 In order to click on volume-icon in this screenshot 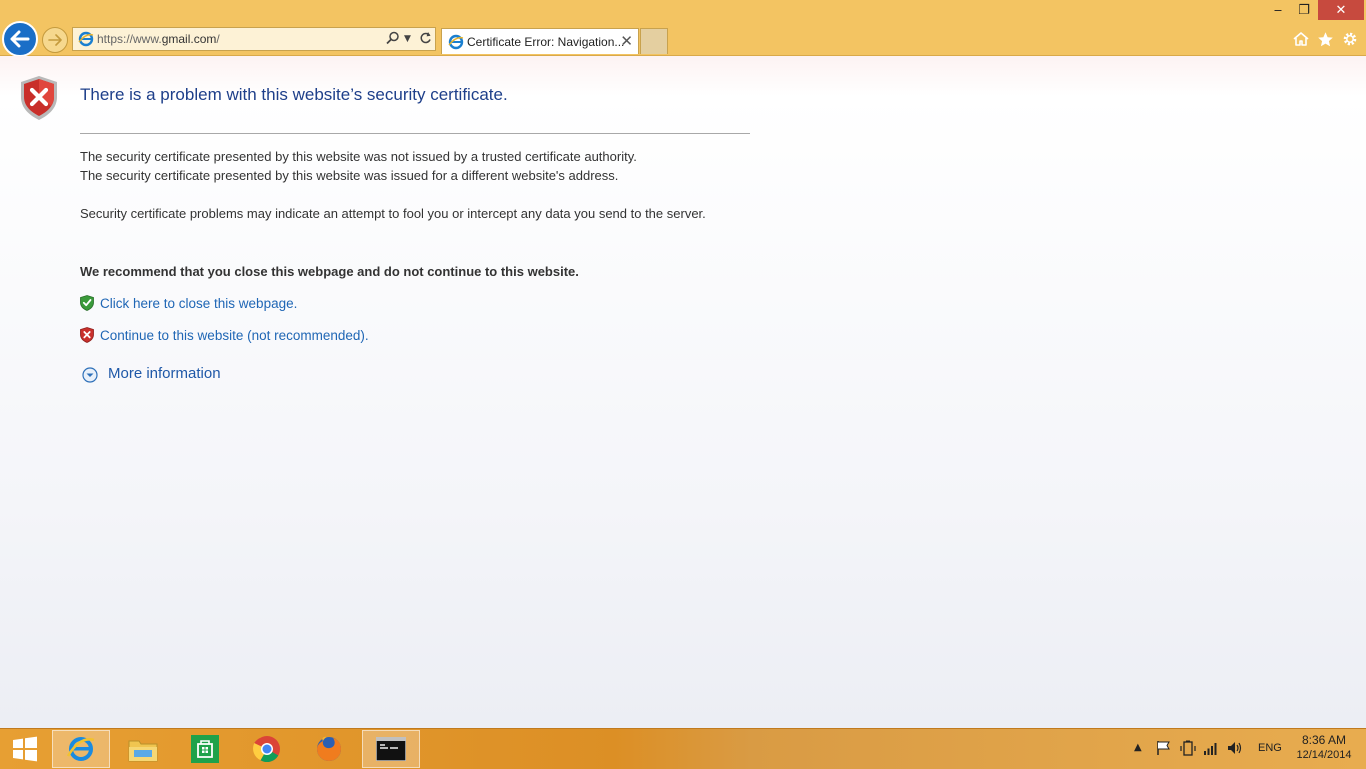, I will do `click(1235, 750)`.